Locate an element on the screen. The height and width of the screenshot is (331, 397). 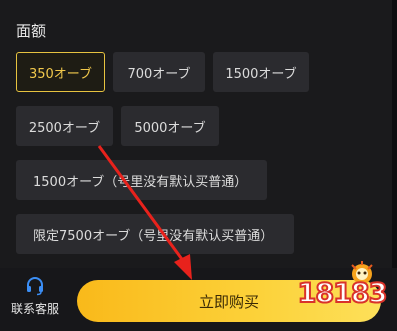
option-limited-7500-orbs: 限定7500オーブ（号里没有默认买普通） is located at coordinates (155, 234).